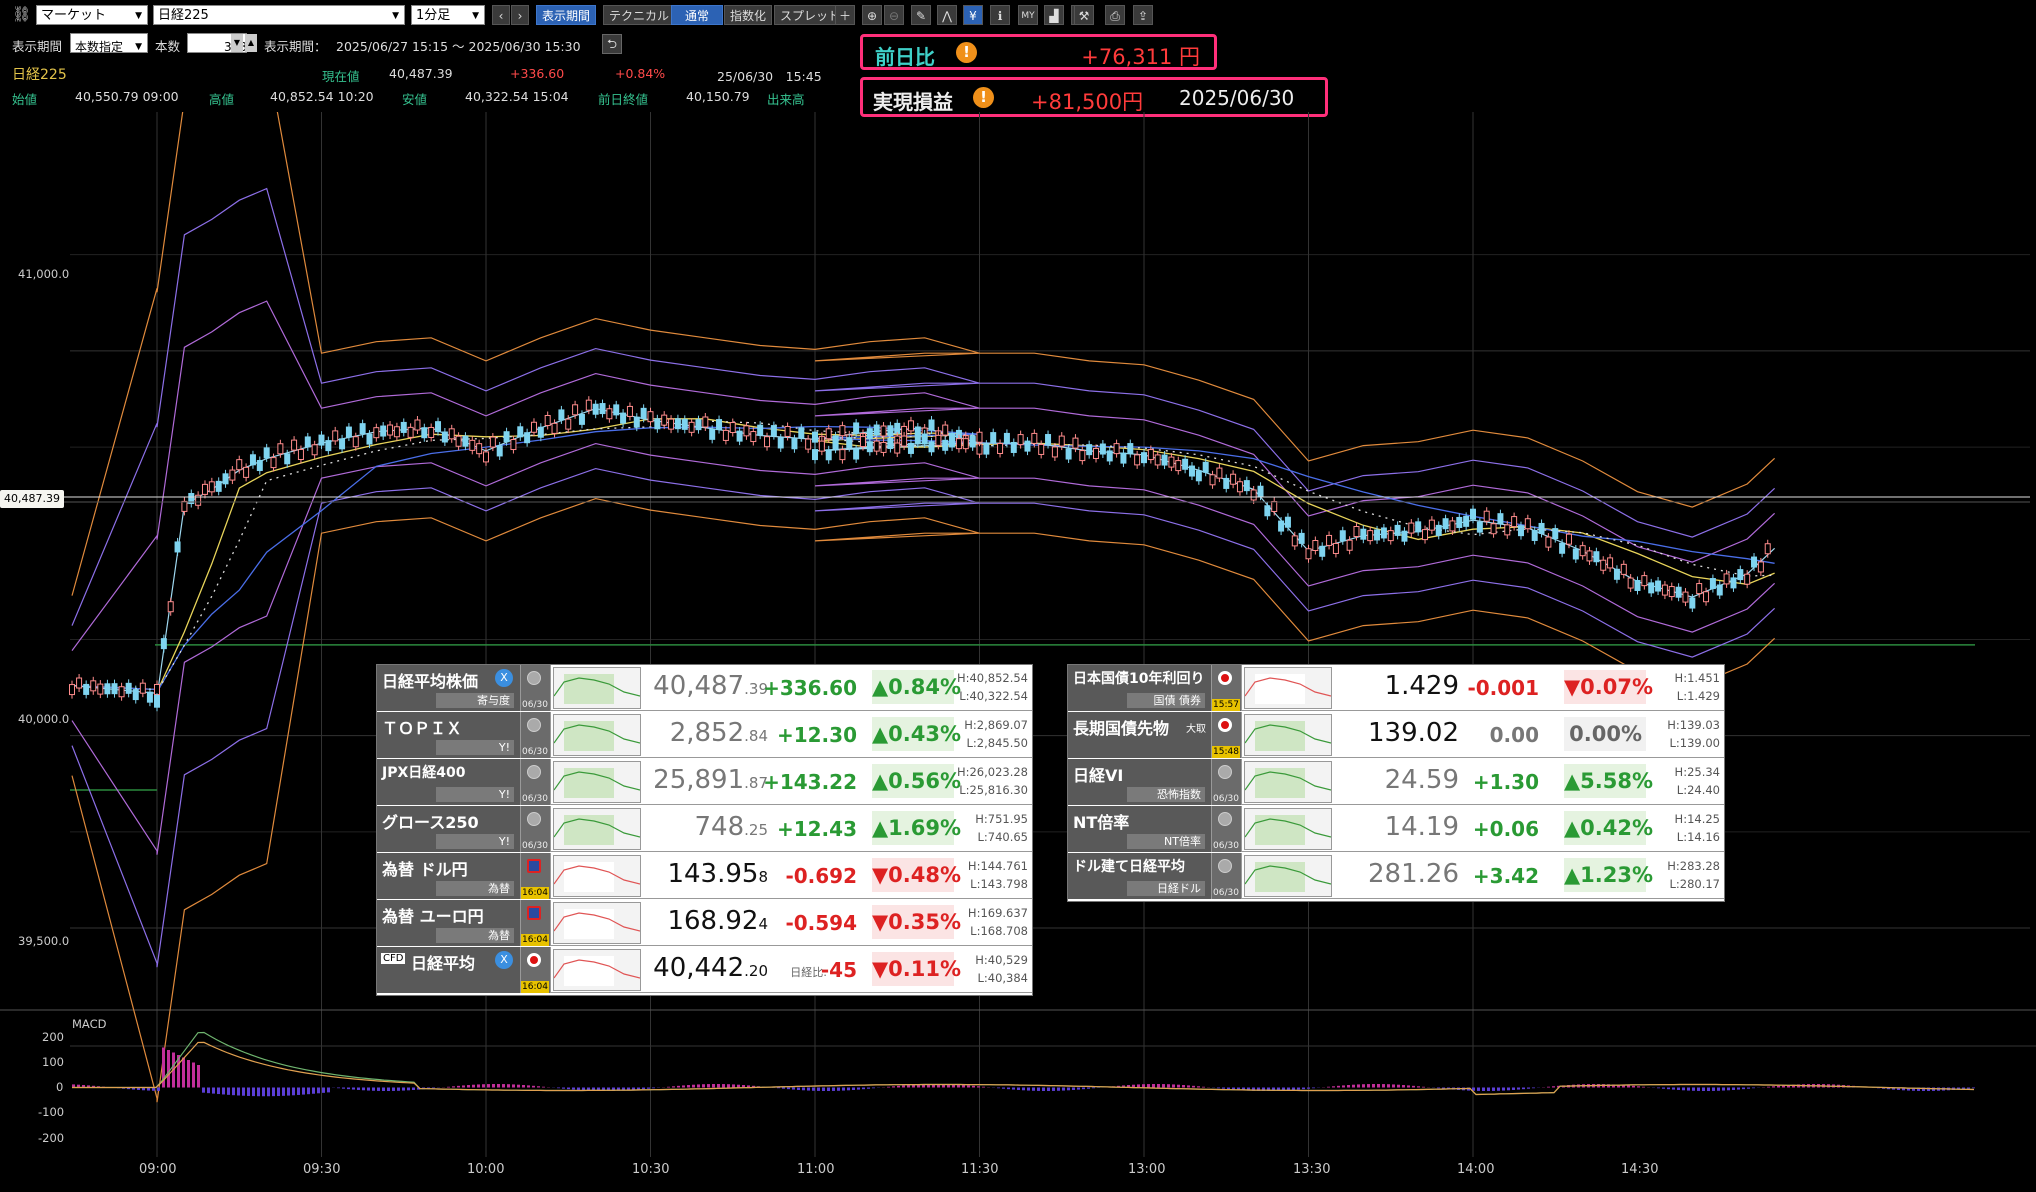  What do you see at coordinates (894, 15) in the screenshot?
I see `zoom-out-icon: ⊖` at bounding box center [894, 15].